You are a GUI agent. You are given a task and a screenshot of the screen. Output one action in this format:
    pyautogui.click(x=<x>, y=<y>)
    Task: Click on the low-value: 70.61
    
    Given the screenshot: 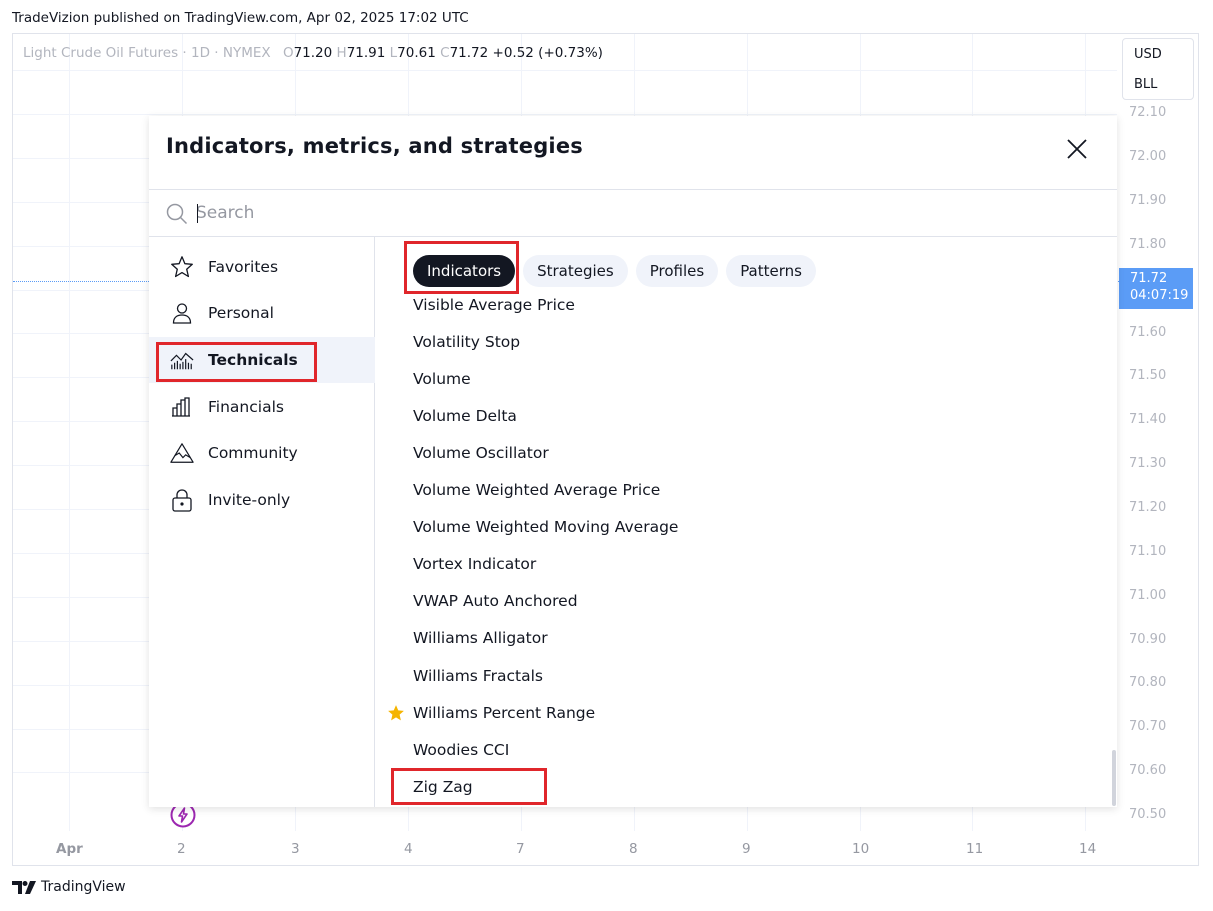 What is the action you would take?
    pyautogui.click(x=416, y=53)
    